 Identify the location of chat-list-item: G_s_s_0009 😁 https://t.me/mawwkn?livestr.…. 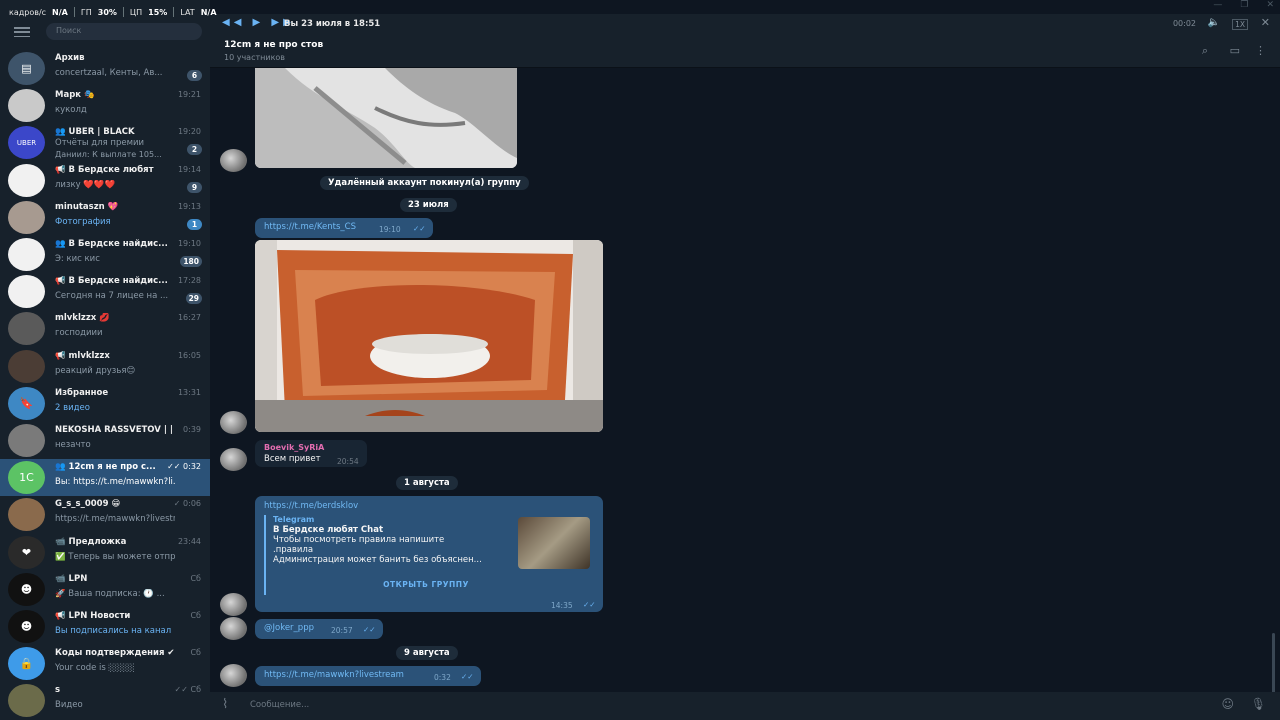
(105, 514).